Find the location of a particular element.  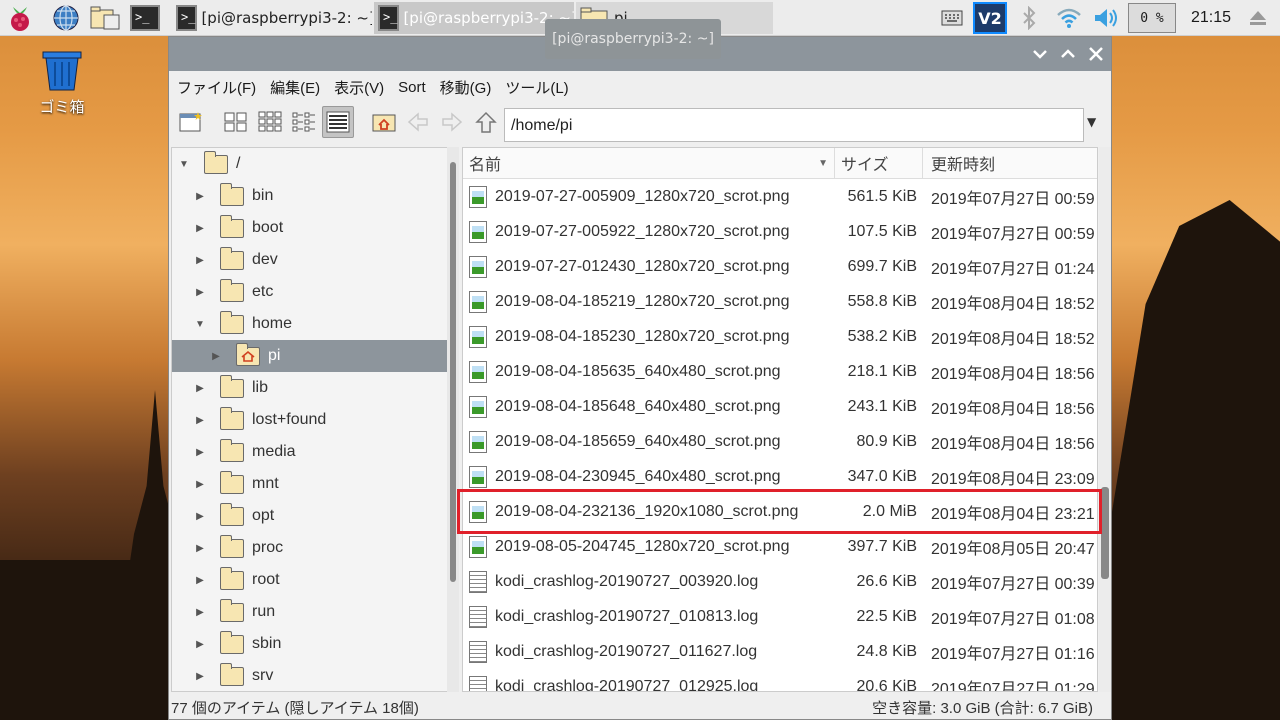

icon-view-button is located at coordinates (236, 122).